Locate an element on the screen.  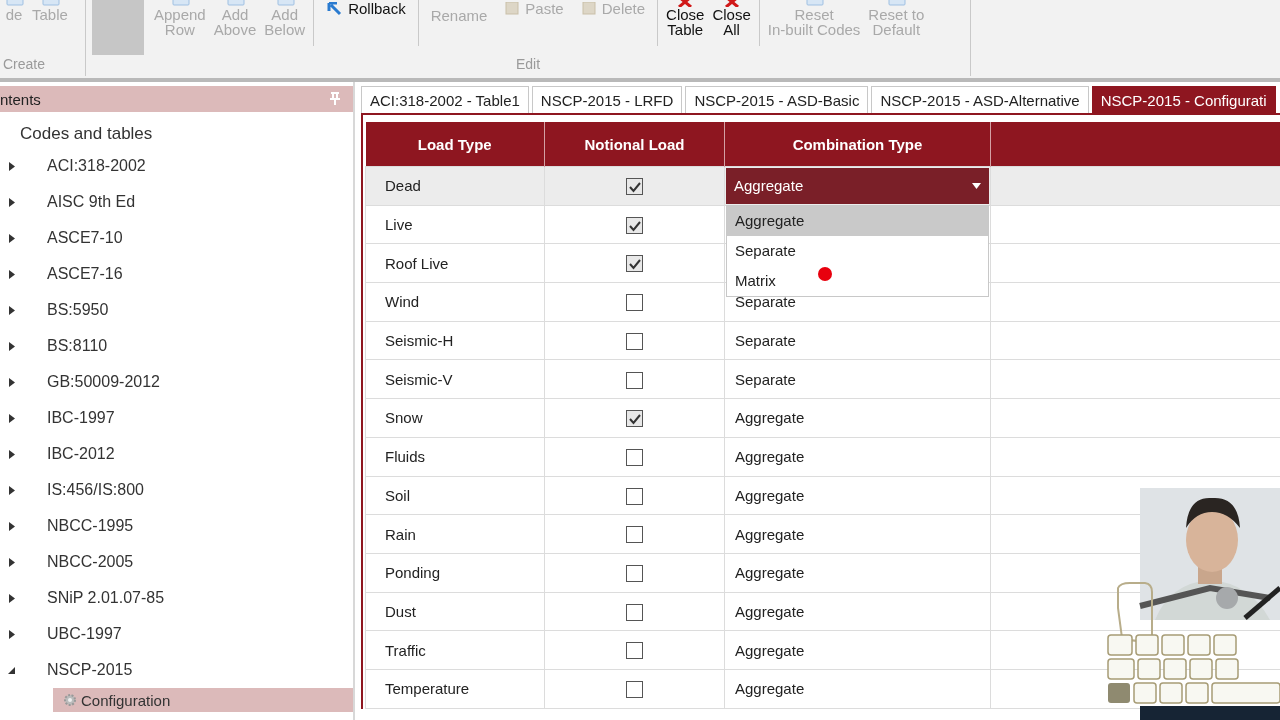
panel-title: ntents is located at coordinates (20, 99).